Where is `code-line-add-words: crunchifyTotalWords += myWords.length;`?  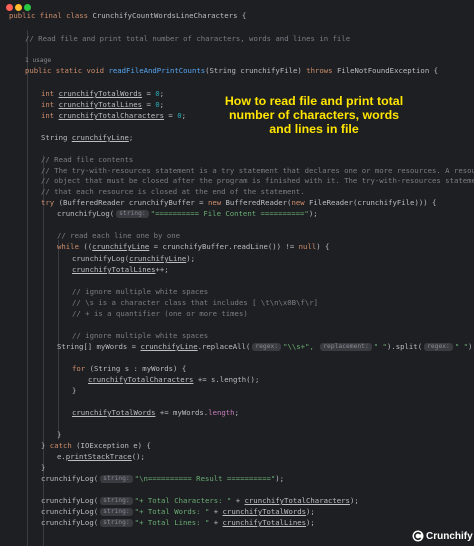 code-line-add-words: crunchifyTotalWords += myWords.length; is located at coordinates (155, 413).